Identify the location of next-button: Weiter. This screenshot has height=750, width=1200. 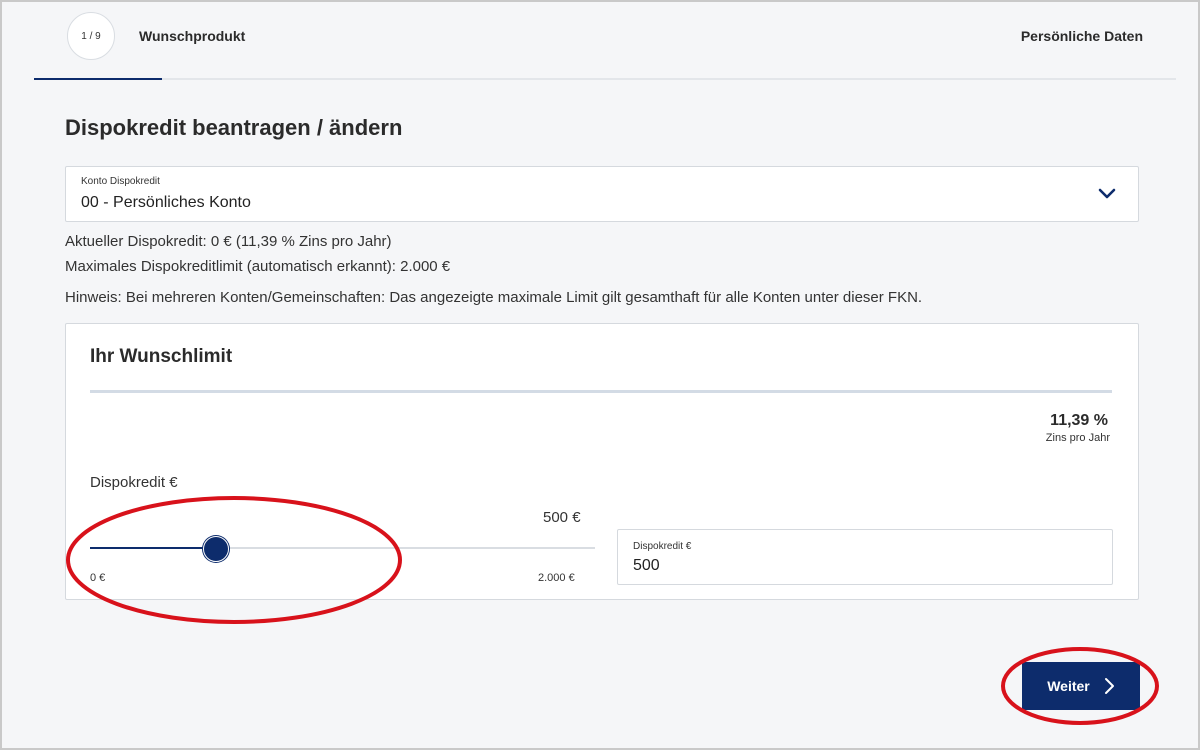
(1081, 686).